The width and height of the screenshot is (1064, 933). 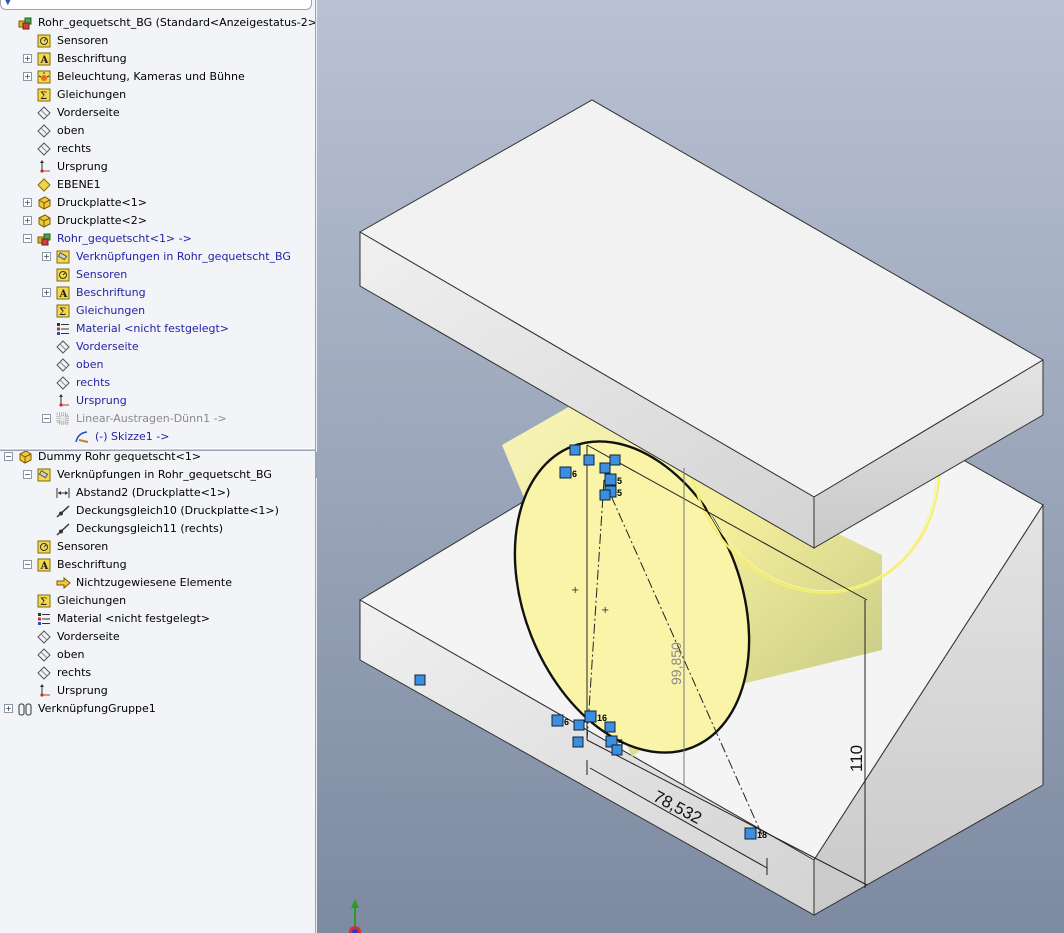 I want to click on tree-item: Nichtzugewiesene Elemente, so click(x=157, y=583).